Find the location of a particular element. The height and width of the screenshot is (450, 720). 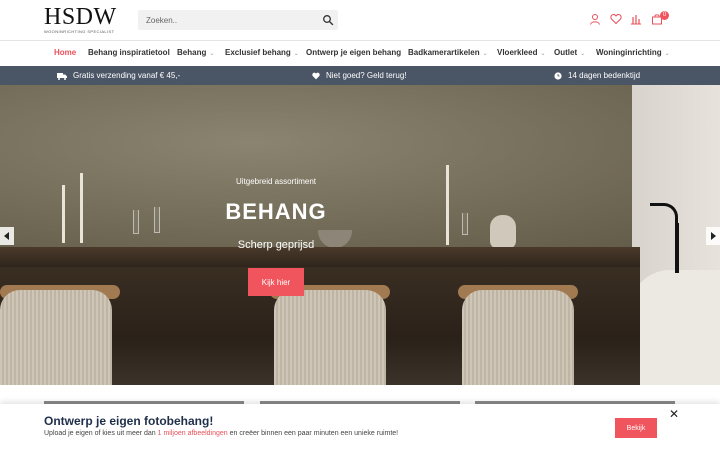

banner-text-before: Upload je eigen of kies uit meer dan is located at coordinates (101, 433).